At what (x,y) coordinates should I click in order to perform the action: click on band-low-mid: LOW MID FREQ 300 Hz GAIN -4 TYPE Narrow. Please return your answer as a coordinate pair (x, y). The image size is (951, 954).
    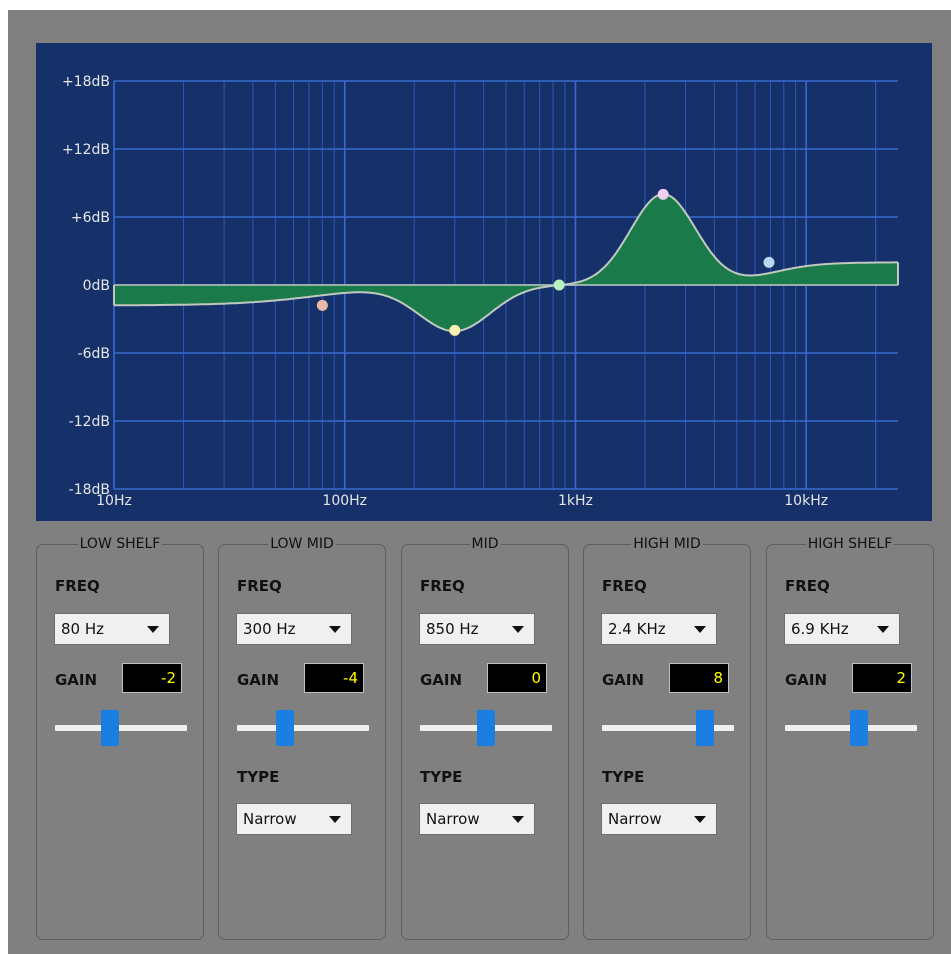
    Looking at the image, I should click on (302, 738).